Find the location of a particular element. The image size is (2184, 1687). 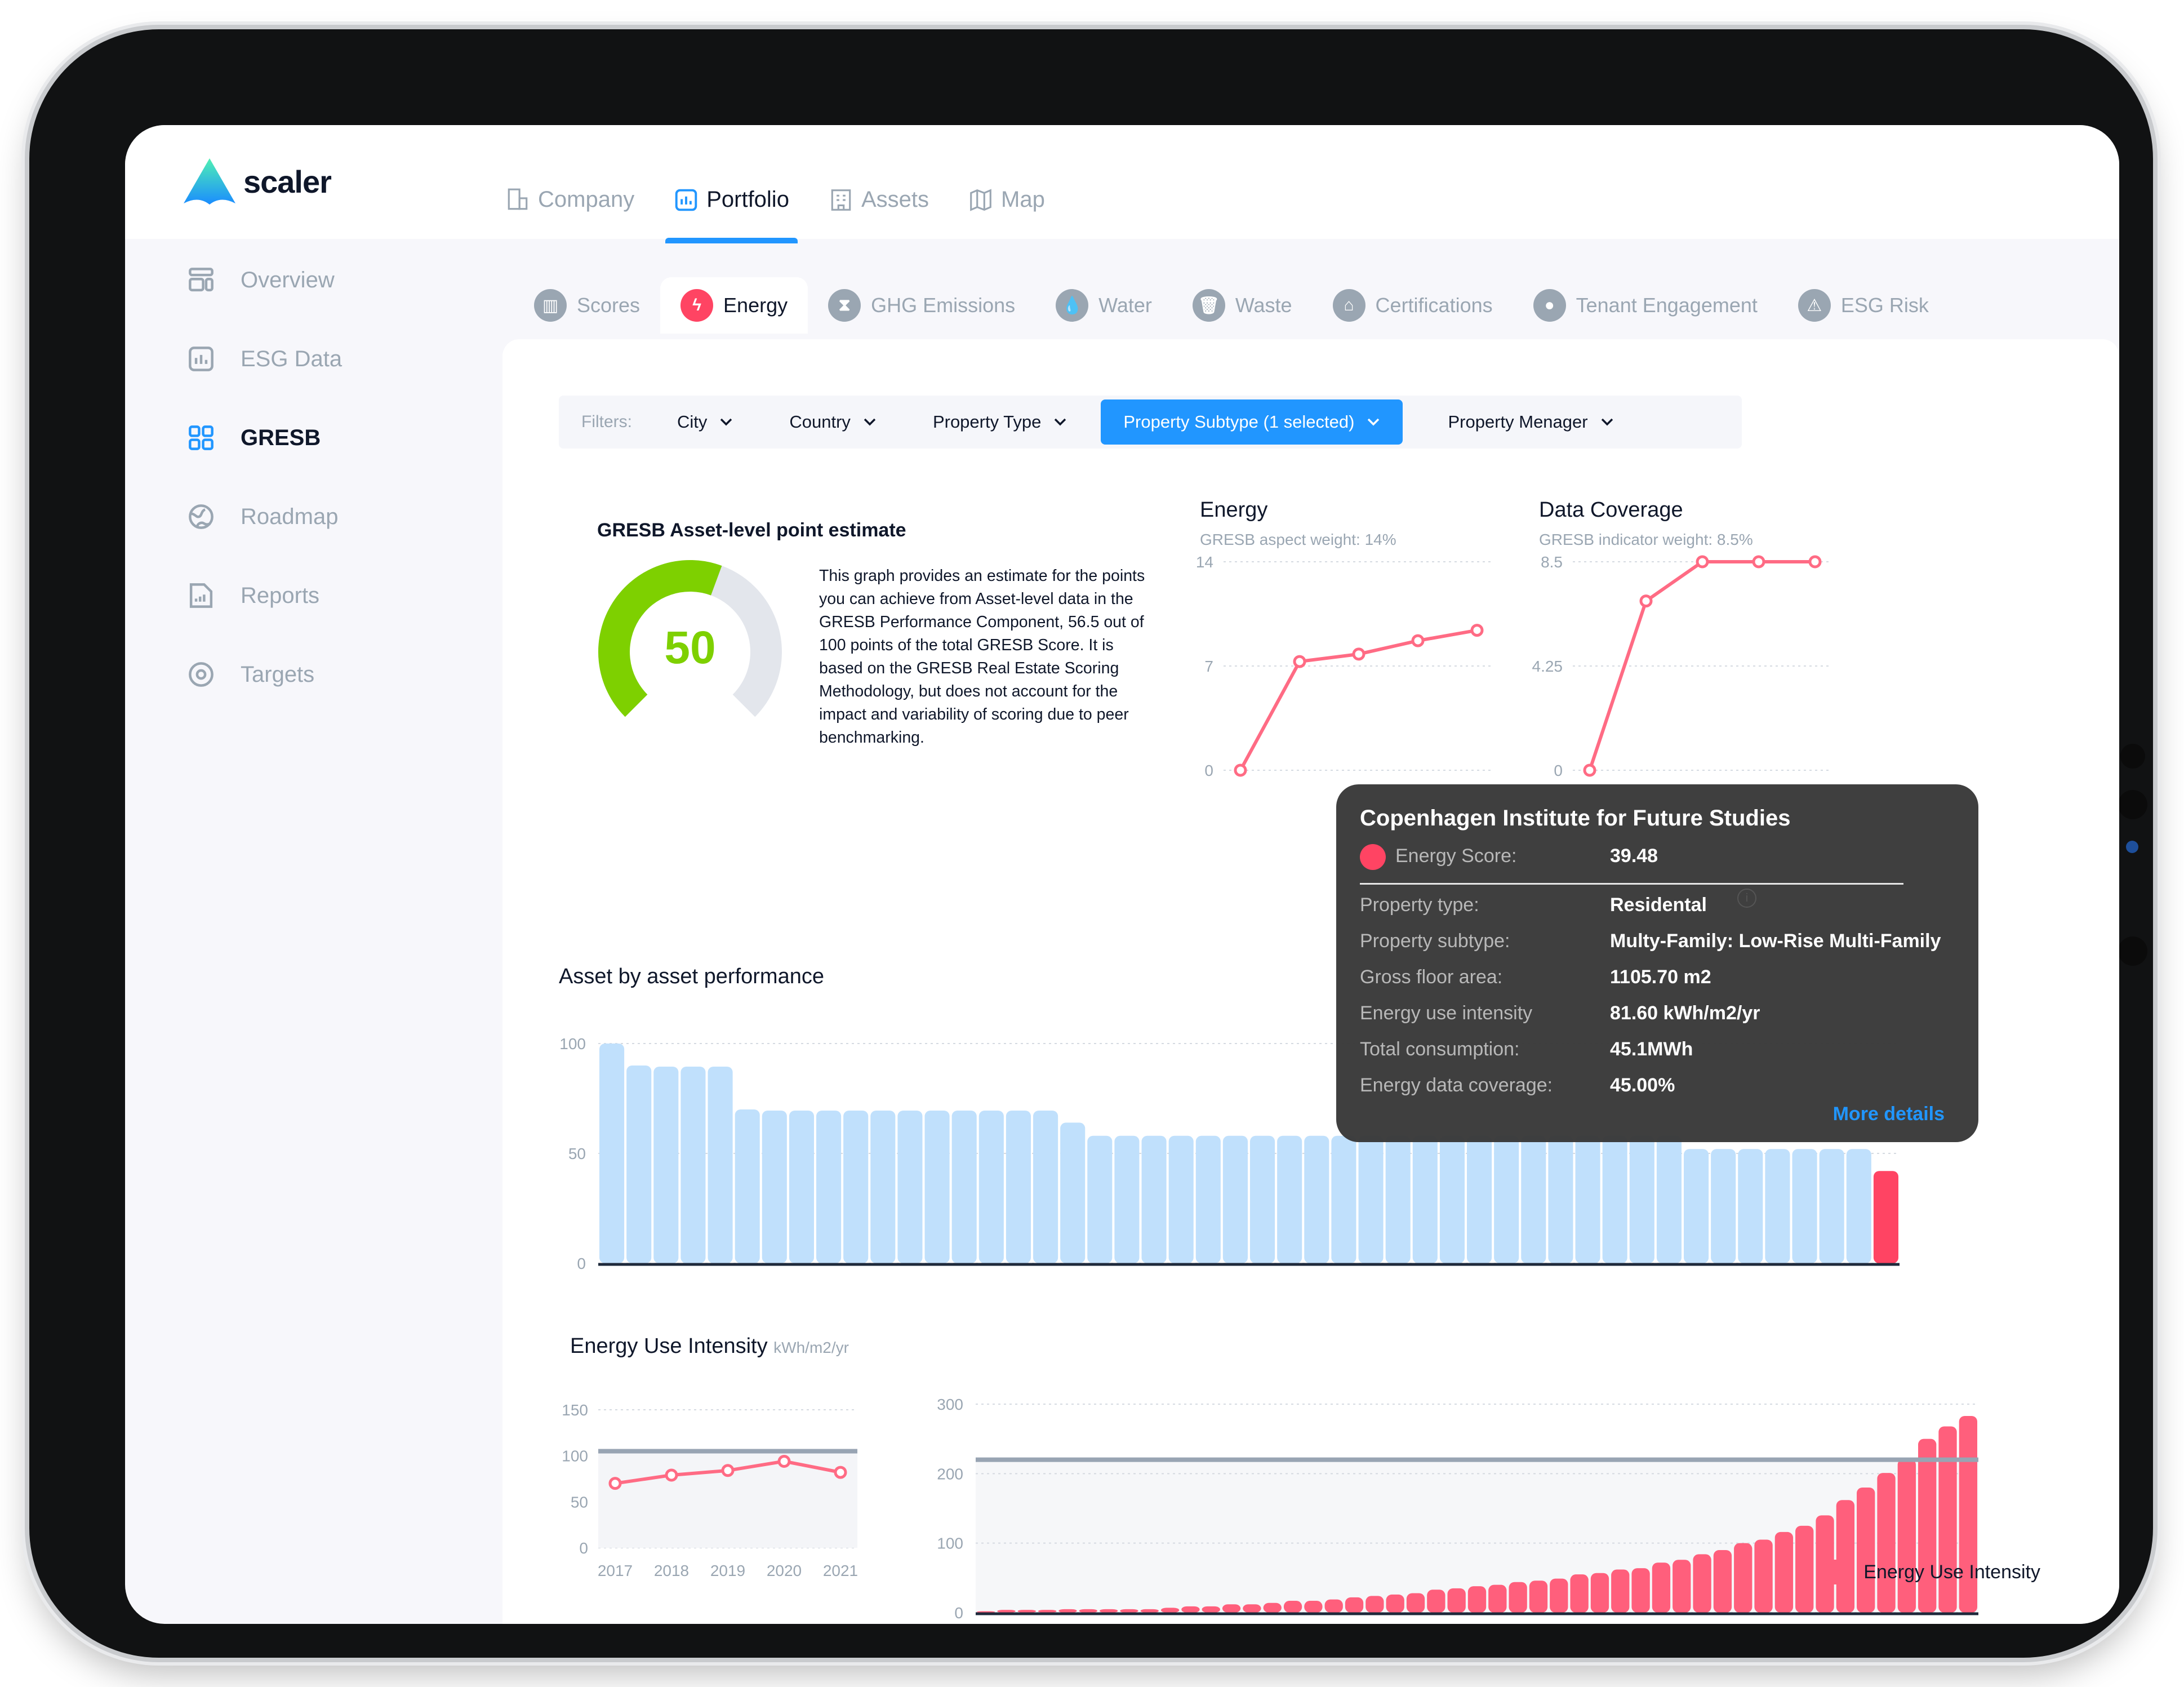

filter-property-type: Property Type is located at coordinates (1000, 422).